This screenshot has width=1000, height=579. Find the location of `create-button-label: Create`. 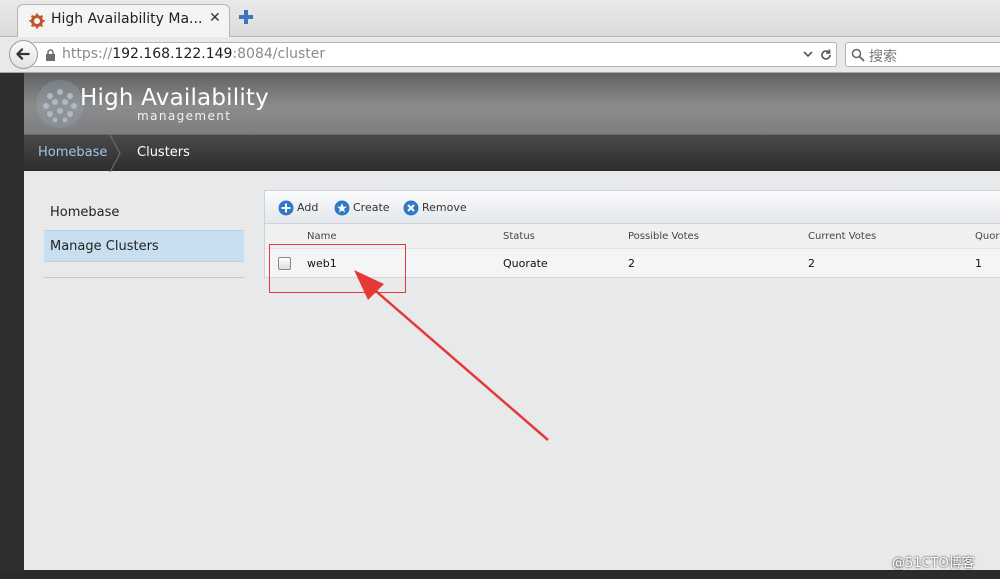

create-button-label: Create is located at coordinates (371, 207).